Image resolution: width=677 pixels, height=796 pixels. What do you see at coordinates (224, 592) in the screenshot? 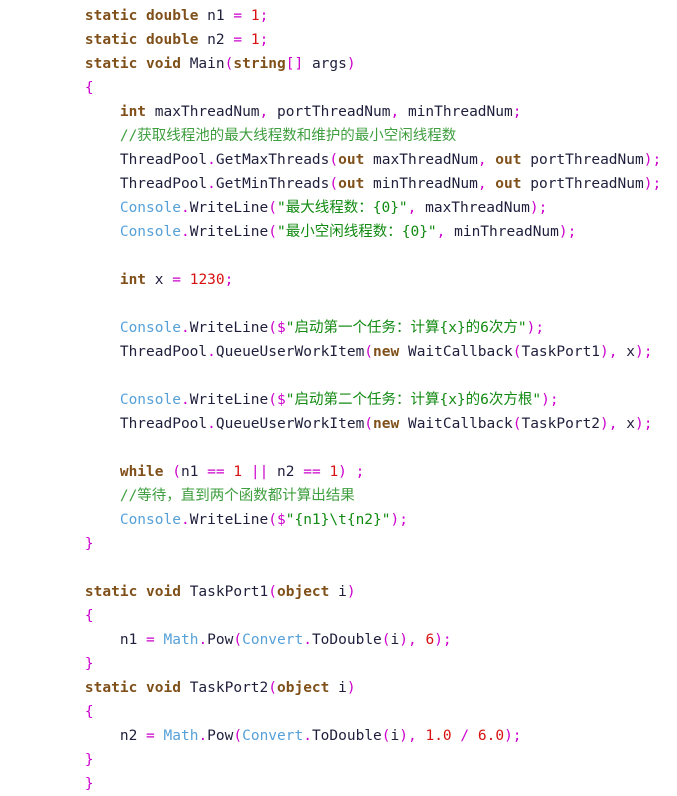
I see `code-token-plain: TaskPort1` at bounding box center [224, 592].